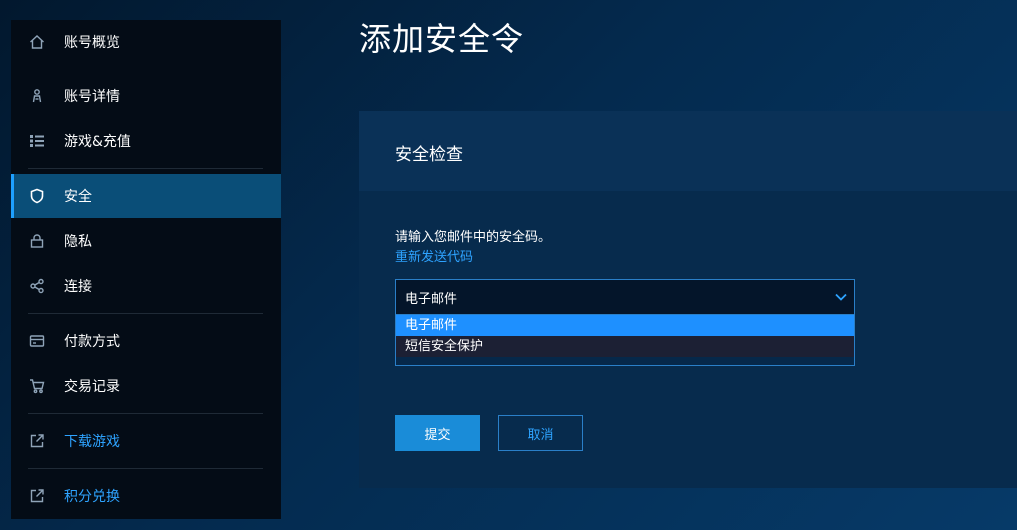 This screenshot has width=1017, height=530. I want to click on sidebar-item-label: 账号详情, so click(92, 97).